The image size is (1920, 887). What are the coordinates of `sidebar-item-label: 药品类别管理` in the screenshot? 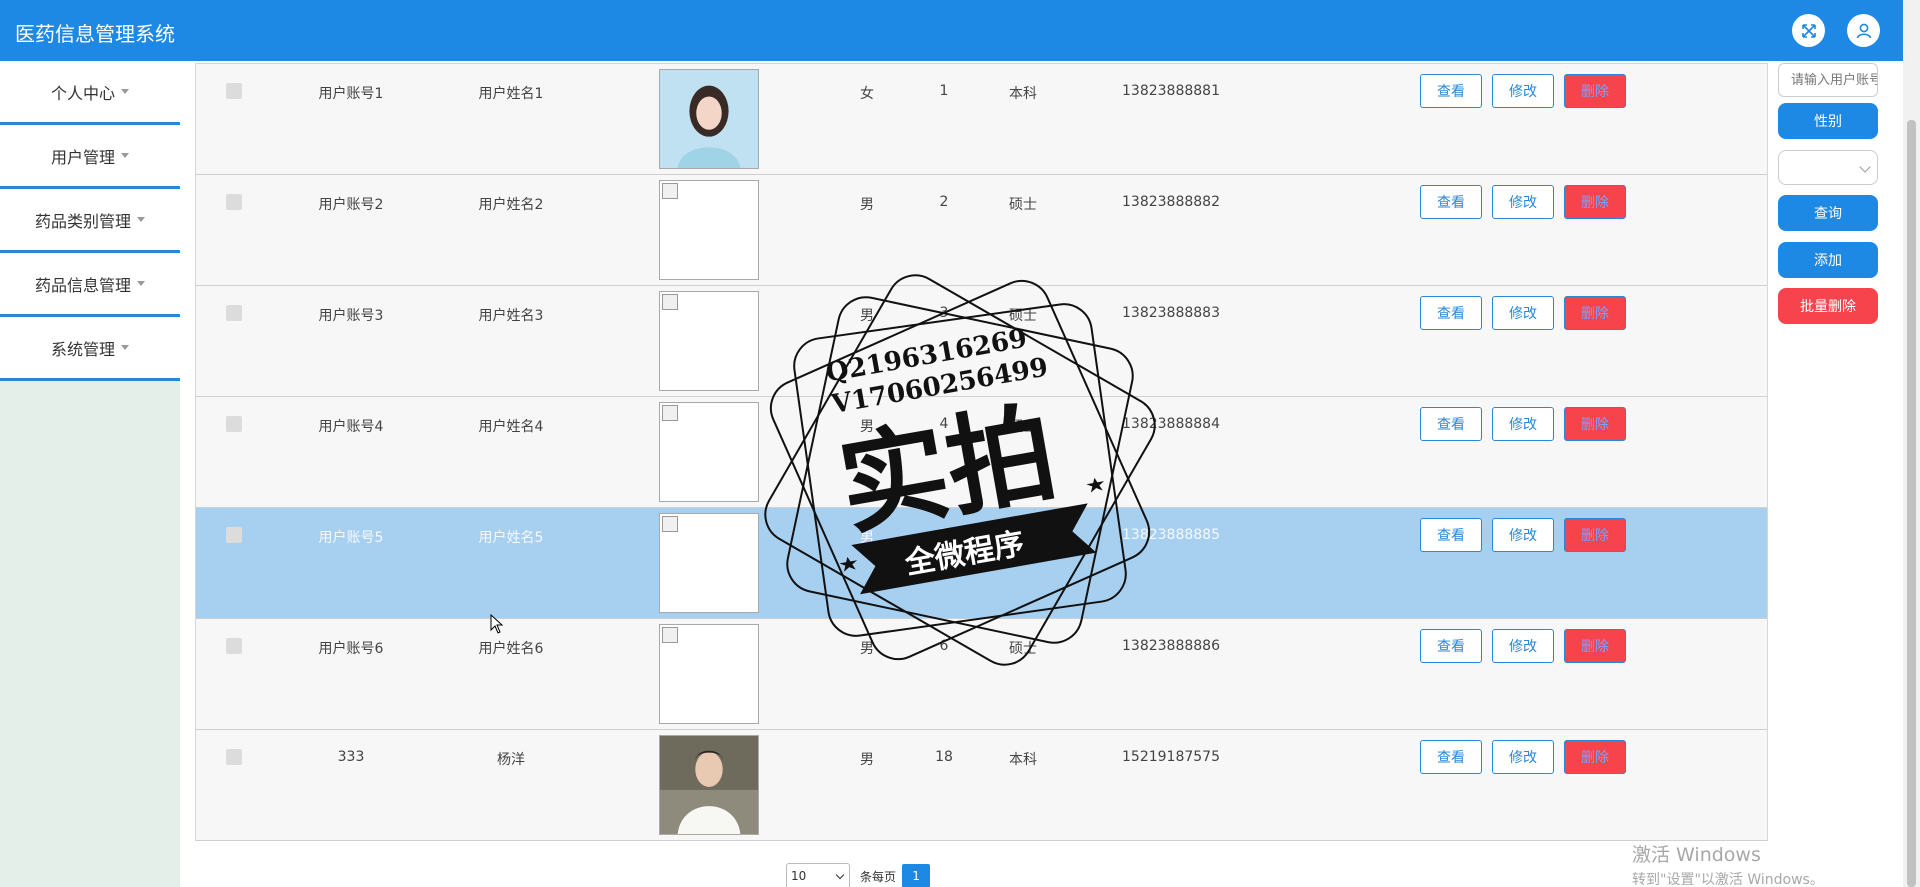 It's located at (82, 221).